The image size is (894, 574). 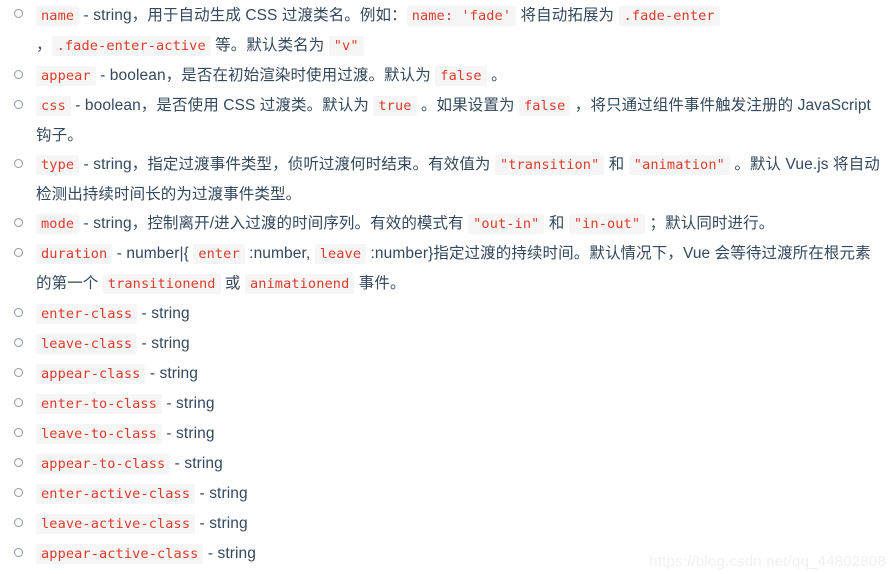 I want to click on inline-code: "v", so click(x=346, y=46).